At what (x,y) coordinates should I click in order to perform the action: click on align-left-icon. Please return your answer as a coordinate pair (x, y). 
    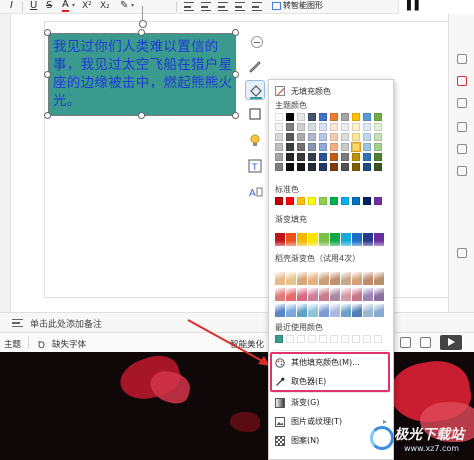
    Looking at the image, I should click on (189, 6).